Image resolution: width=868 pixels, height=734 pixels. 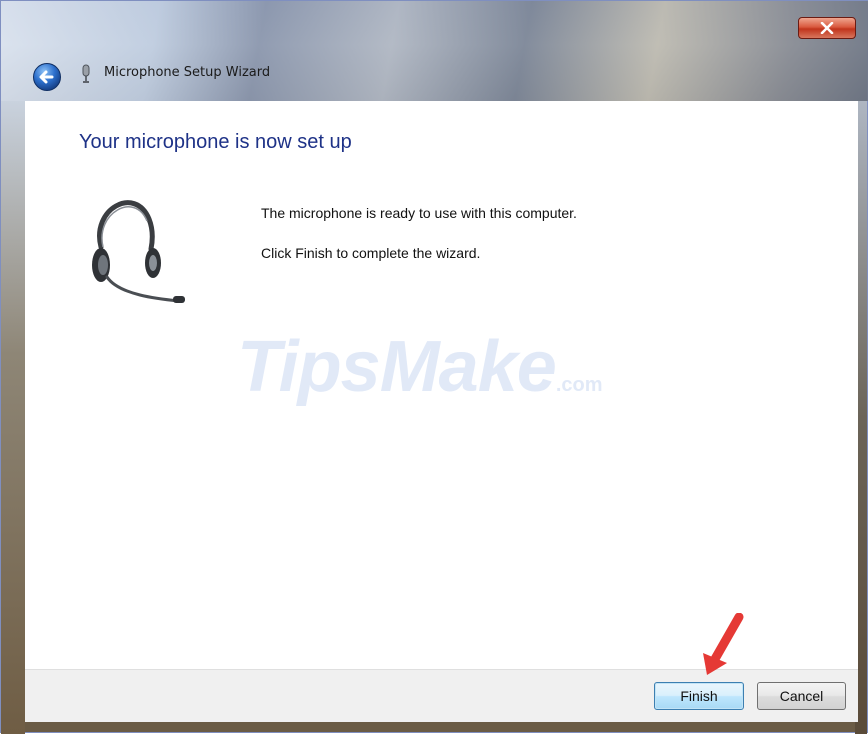 I want to click on page-heading: Your microphone is now set up, so click(x=215, y=142).